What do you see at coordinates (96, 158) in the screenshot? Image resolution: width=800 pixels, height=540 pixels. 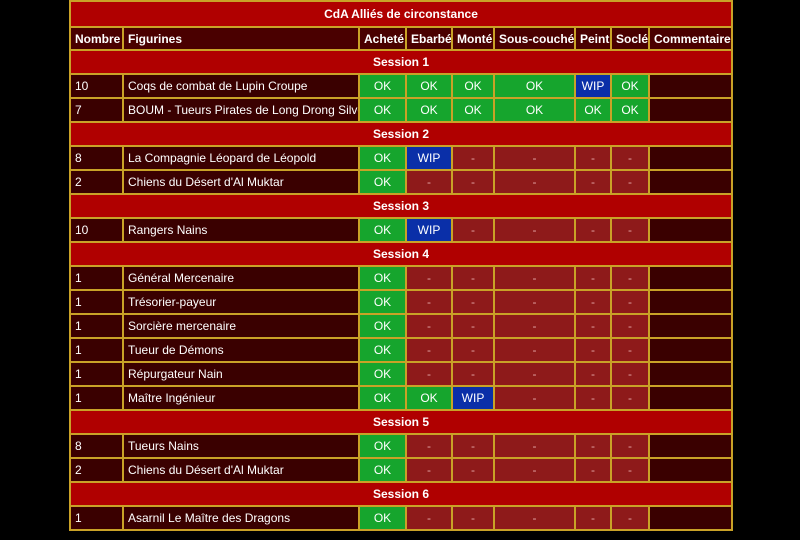 I see `count-cell: 8` at bounding box center [96, 158].